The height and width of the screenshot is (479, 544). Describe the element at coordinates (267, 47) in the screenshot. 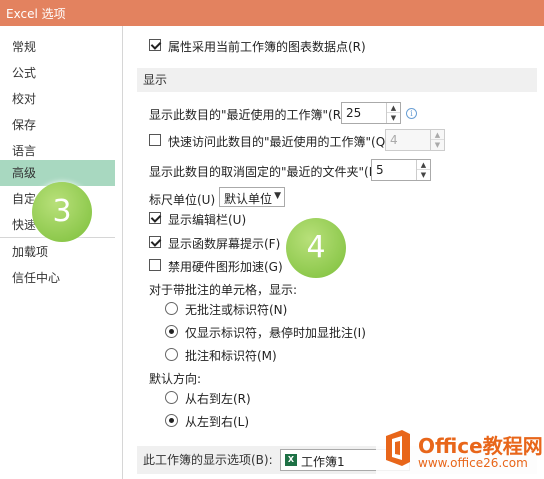

I see `chart-datapoints-label: 属性采用当前工作簿的图表数据点(R)` at that location.